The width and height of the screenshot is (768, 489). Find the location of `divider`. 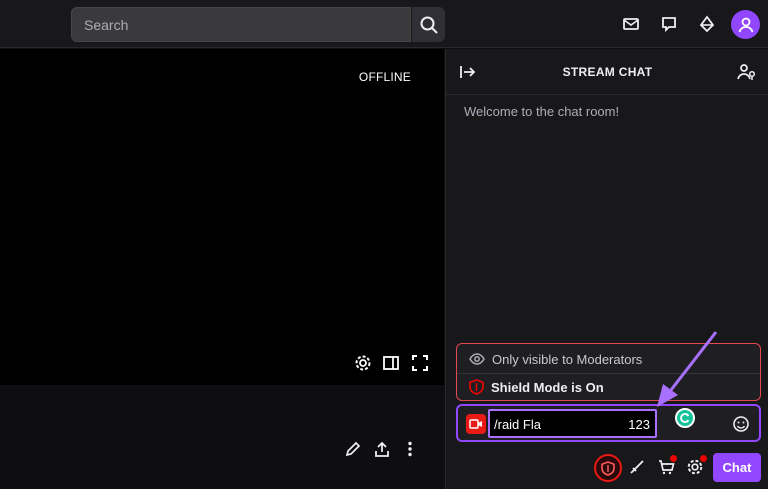

divider is located at coordinates (608, 373).